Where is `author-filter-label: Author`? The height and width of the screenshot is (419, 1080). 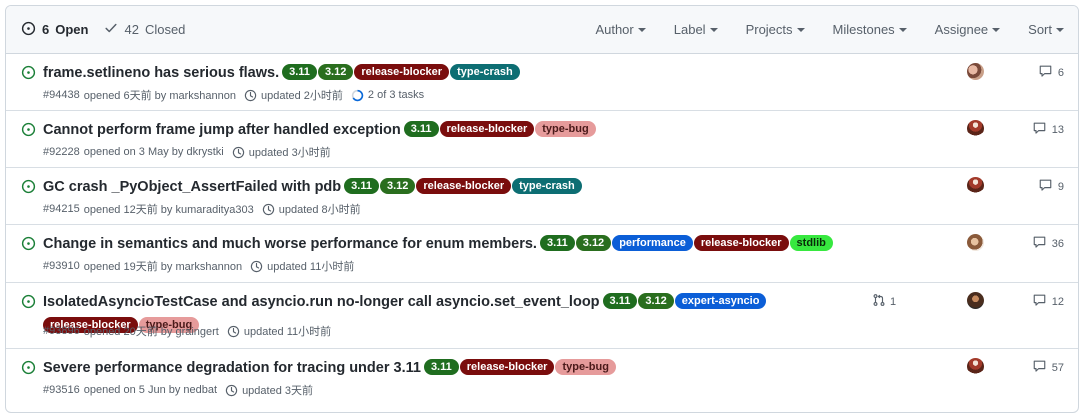
author-filter-label: Author is located at coordinates (614, 29).